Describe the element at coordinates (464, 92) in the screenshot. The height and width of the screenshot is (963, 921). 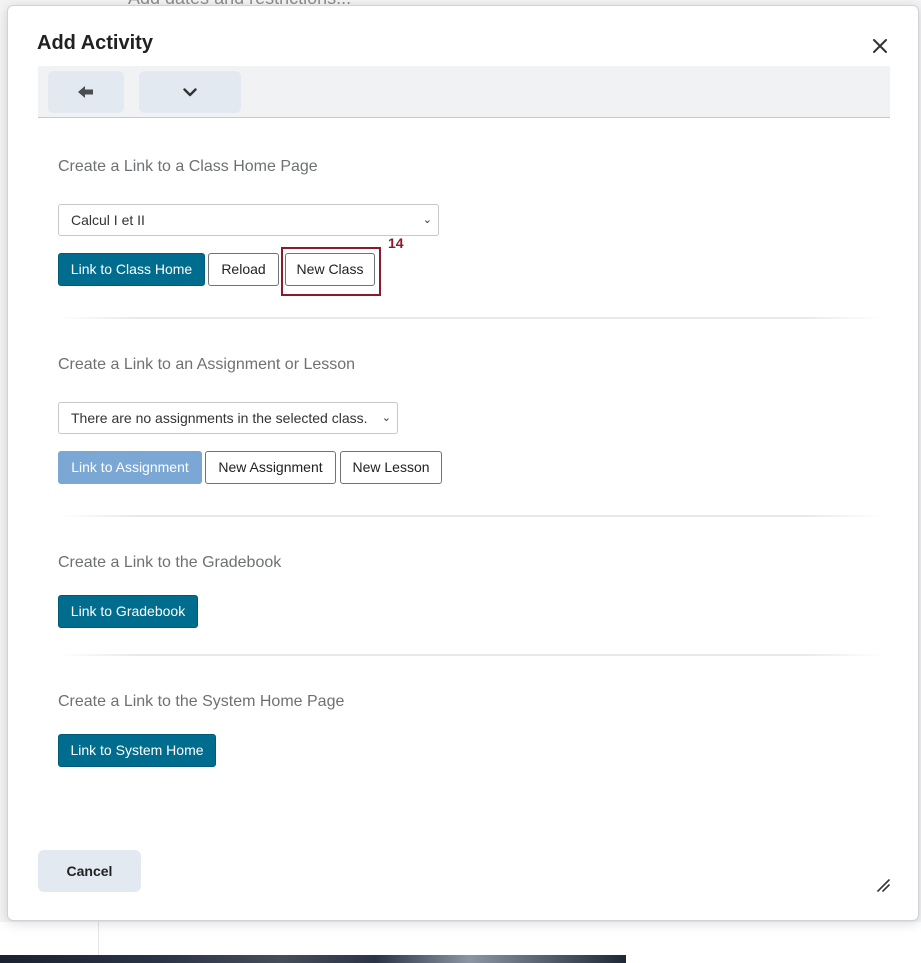
I see `dialog-toolbar` at that location.